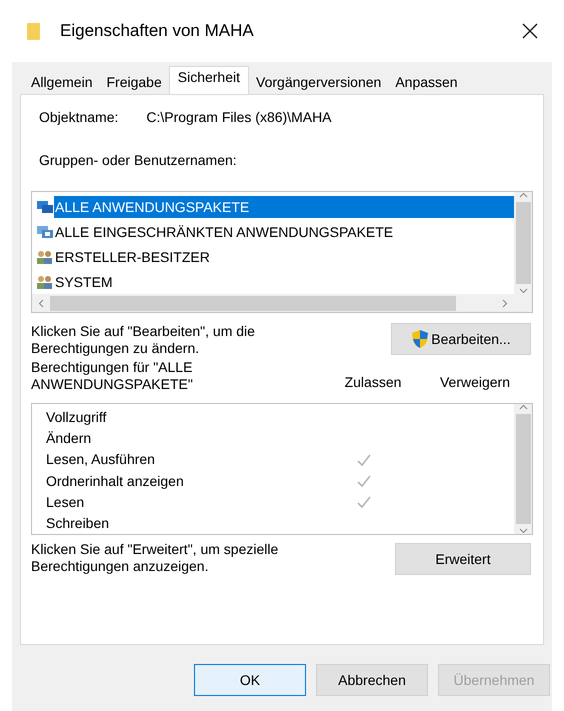  What do you see at coordinates (318, 82) in the screenshot?
I see `tab: Vorgängerversionen` at bounding box center [318, 82].